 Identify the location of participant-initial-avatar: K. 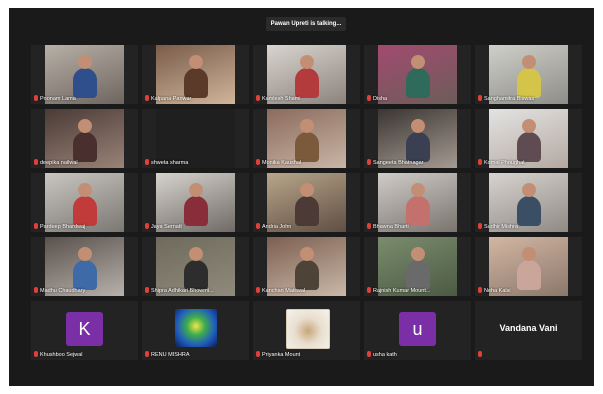
(84, 329).